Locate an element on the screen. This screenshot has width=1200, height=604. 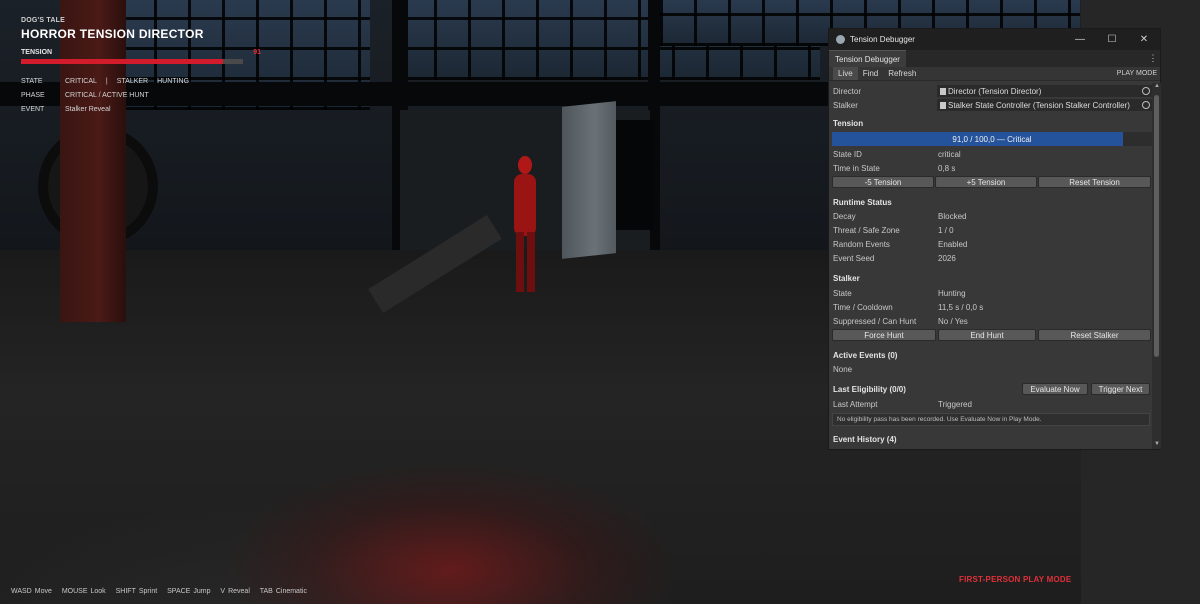
close-icon: ✕ is located at coordinates (1144, 39).